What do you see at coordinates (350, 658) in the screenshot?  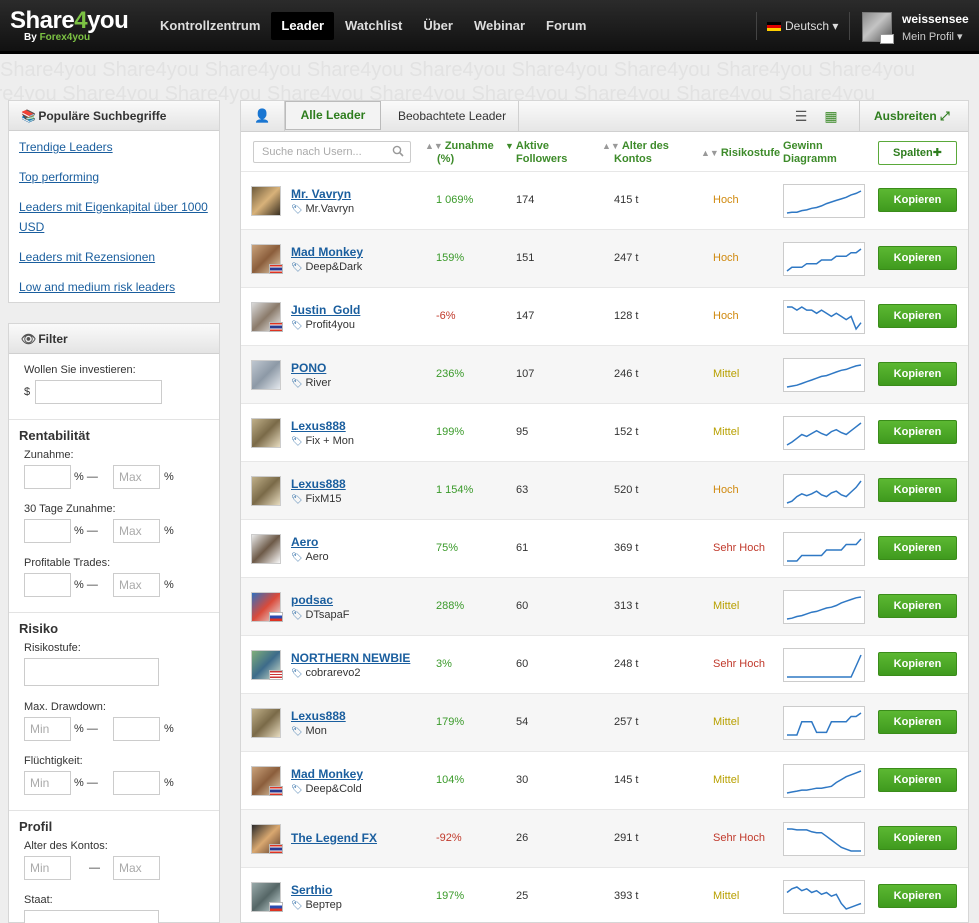 I see `leader-name-link: NORTHERN NEWBIE` at bounding box center [350, 658].